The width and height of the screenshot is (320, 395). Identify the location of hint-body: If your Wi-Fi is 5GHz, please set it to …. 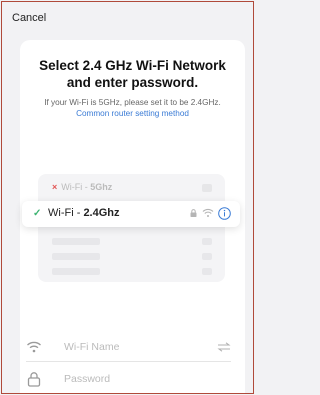
(132, 102).